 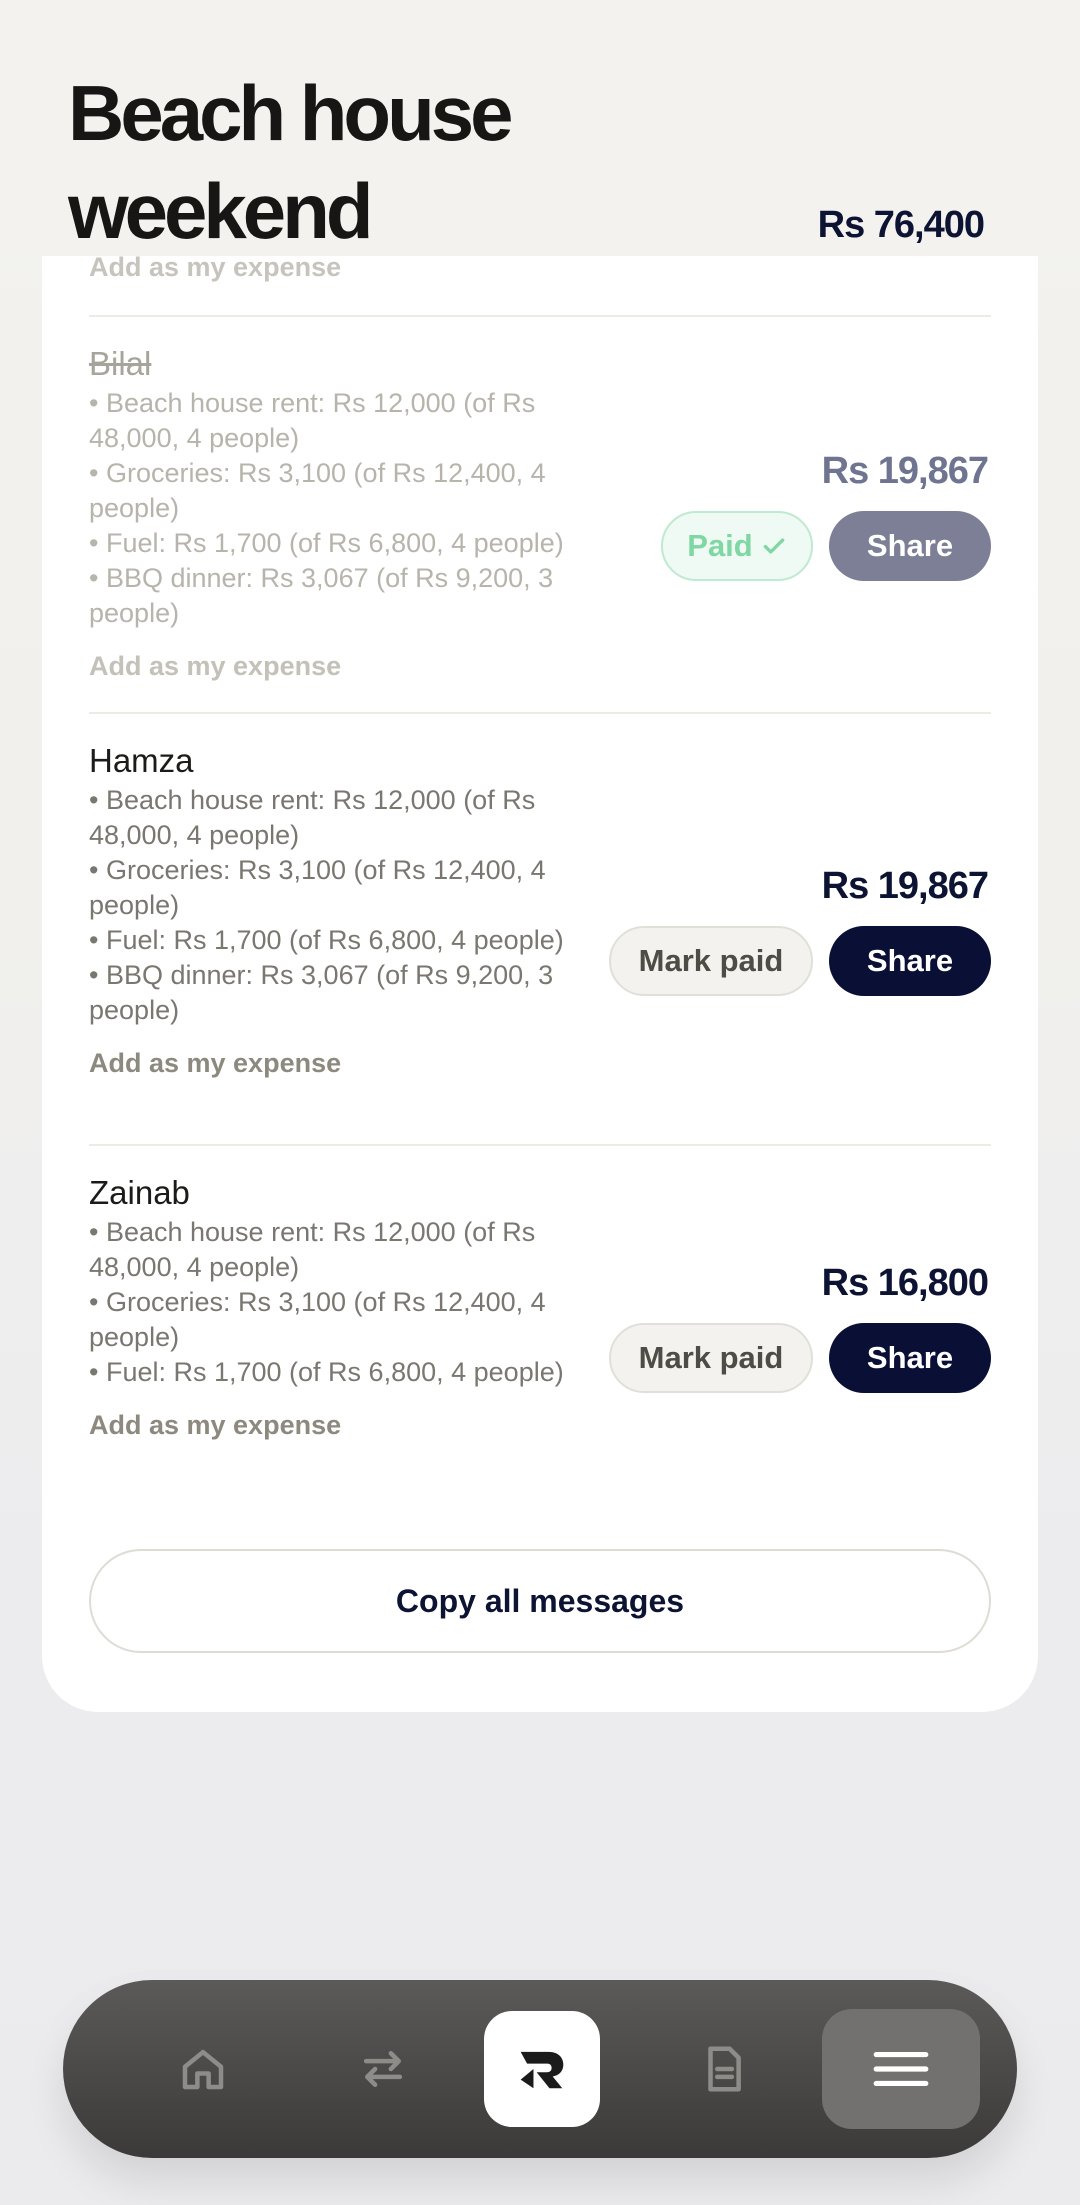 What do you see at coordinates (120, 363) in the screenshot?
I see `person-name: Bilal` at bounding box center [120, 363].